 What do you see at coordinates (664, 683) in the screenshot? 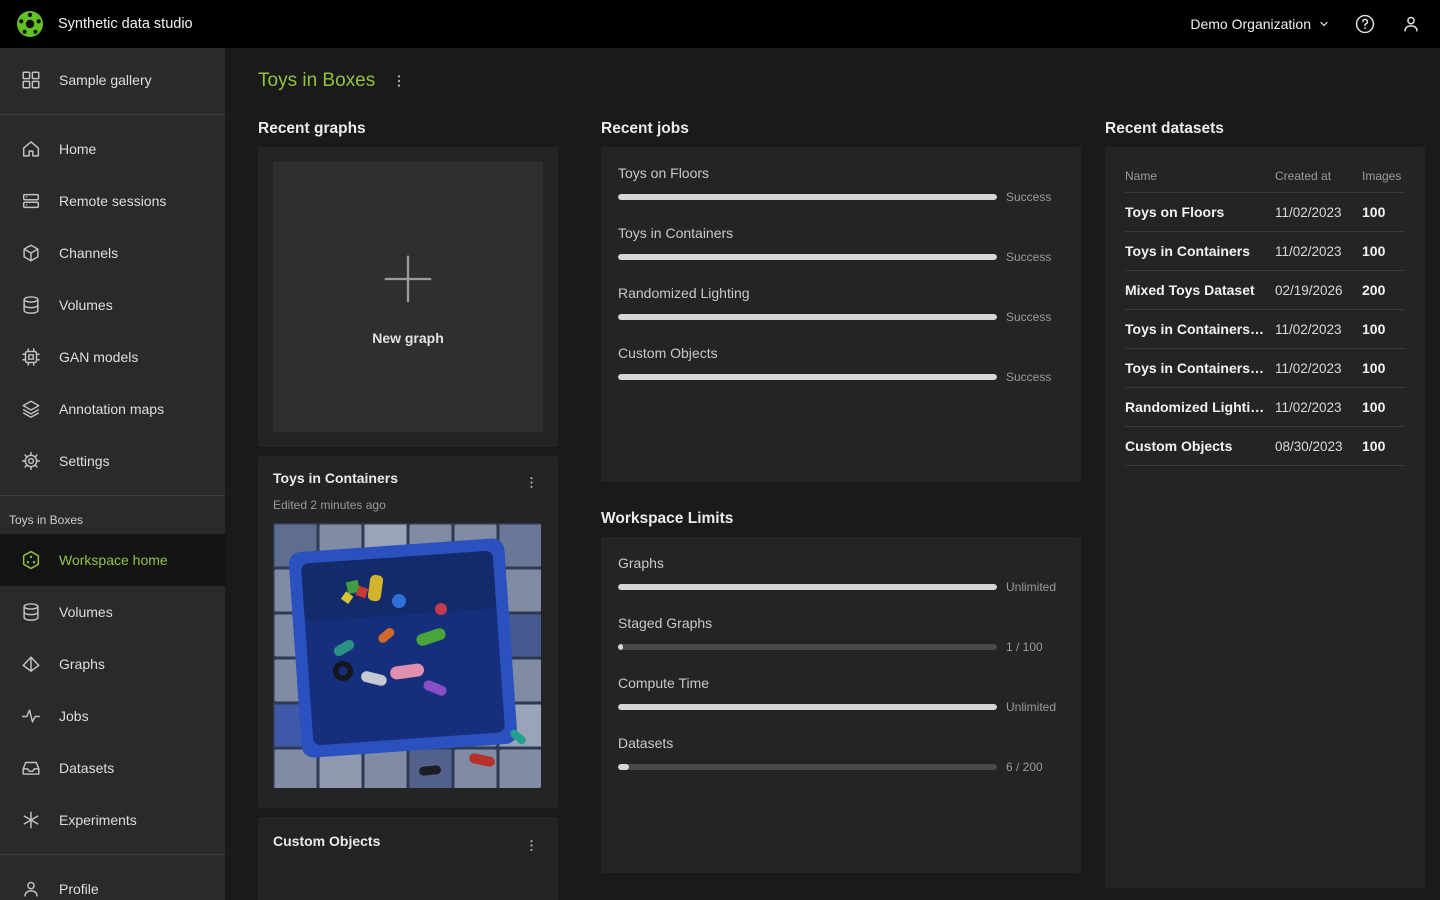
I see `limit-name: Compute Time` at bounding box center [664, 683].